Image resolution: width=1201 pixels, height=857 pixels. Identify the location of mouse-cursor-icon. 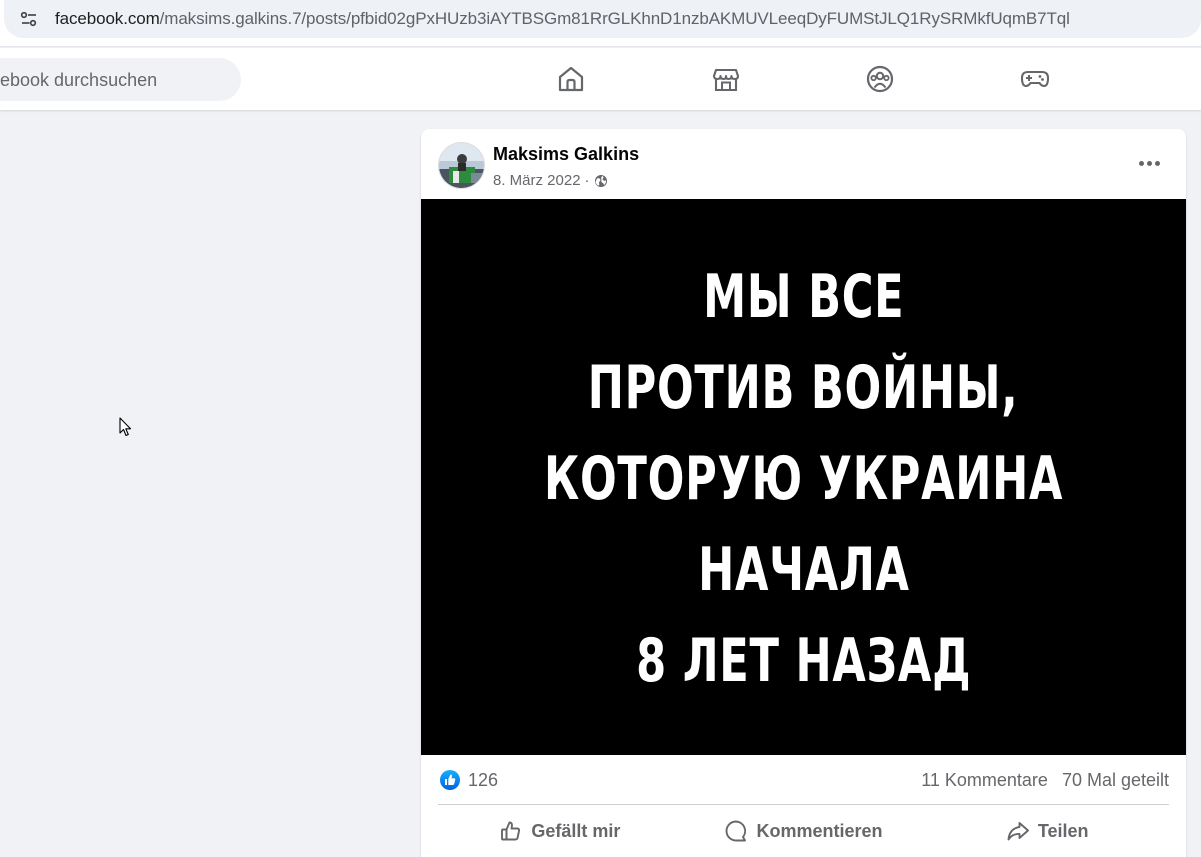
(125, 427).